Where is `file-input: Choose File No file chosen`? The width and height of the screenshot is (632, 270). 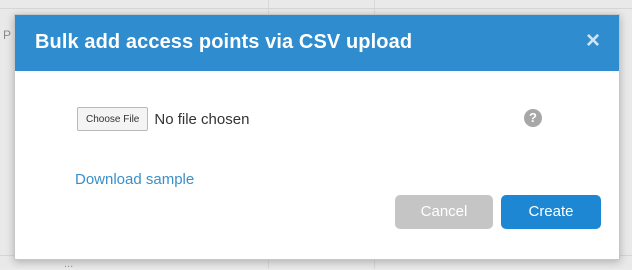 file-input: Choose File No file chosen is located at coordinates (163, 119).